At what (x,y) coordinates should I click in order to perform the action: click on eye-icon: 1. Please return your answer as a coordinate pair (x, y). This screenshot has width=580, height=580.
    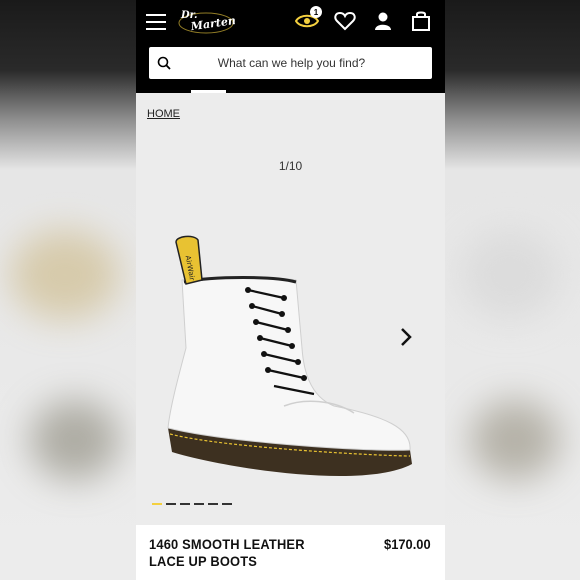
    Looking at the image, I should click on (308, 19).